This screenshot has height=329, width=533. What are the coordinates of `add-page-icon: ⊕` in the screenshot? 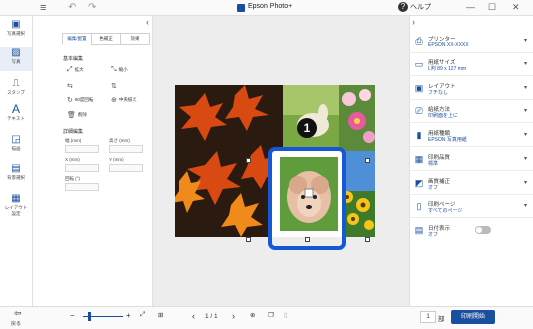 It's located at (252, 315).